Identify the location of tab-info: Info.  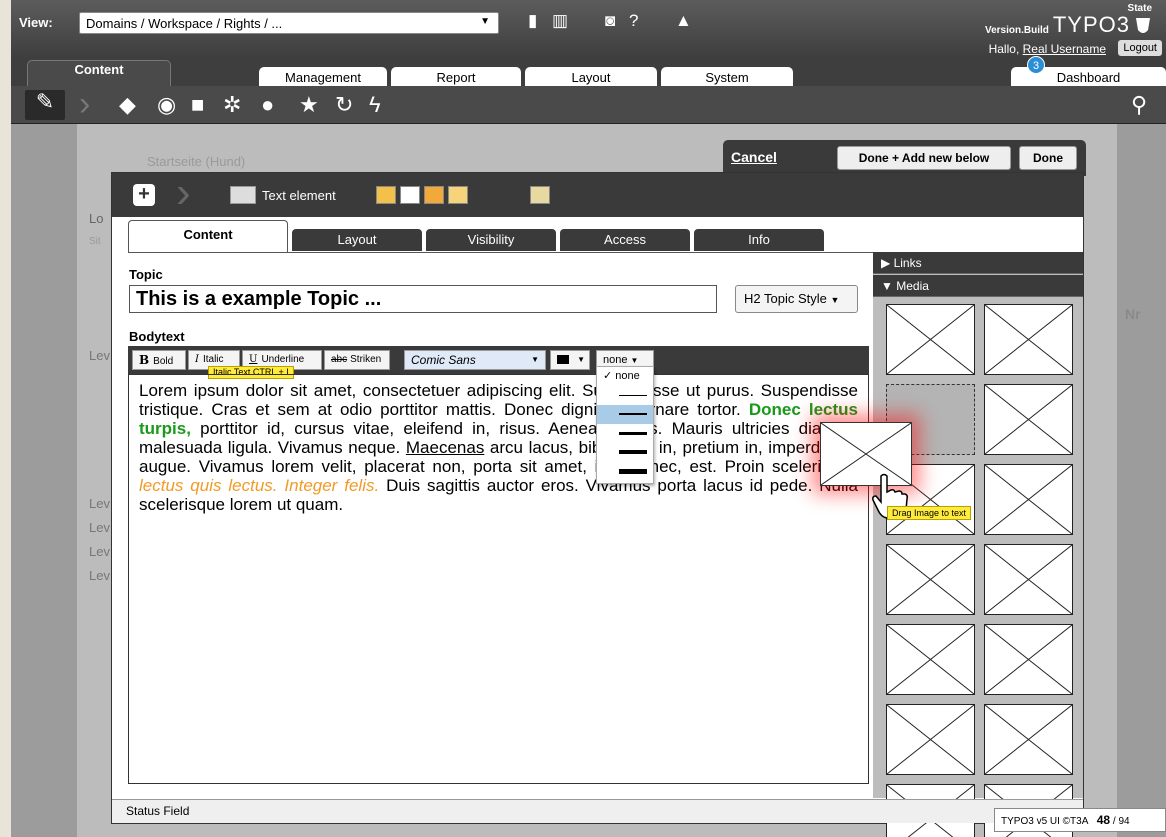
(759, 240).